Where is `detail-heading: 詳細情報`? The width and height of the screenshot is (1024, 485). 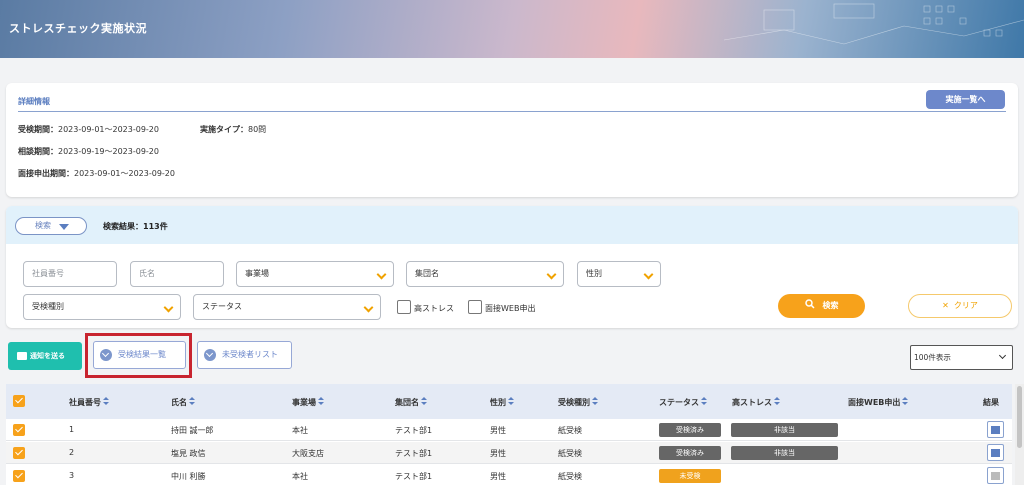 detail-heading: 詳細情報 is located at coordinates (34, 101).